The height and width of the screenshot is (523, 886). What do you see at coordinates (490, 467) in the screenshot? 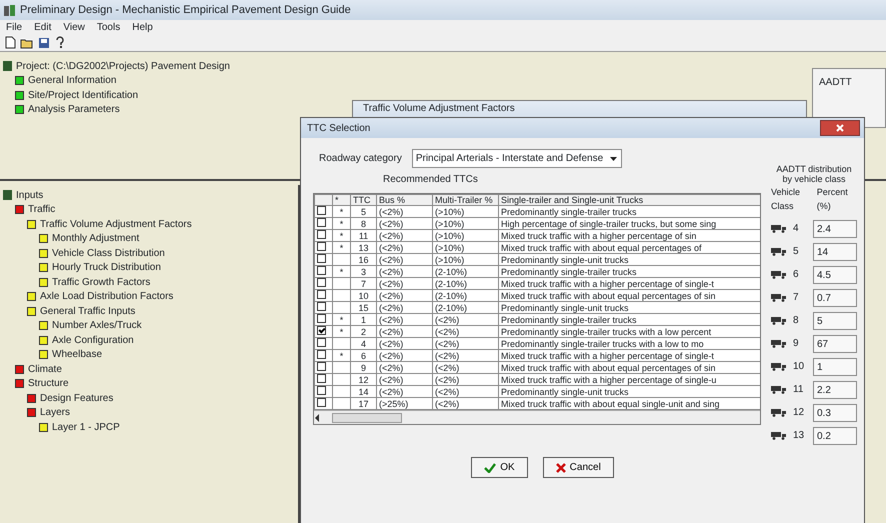
I see `checkmark-icon` at bounding box center [490, 467].